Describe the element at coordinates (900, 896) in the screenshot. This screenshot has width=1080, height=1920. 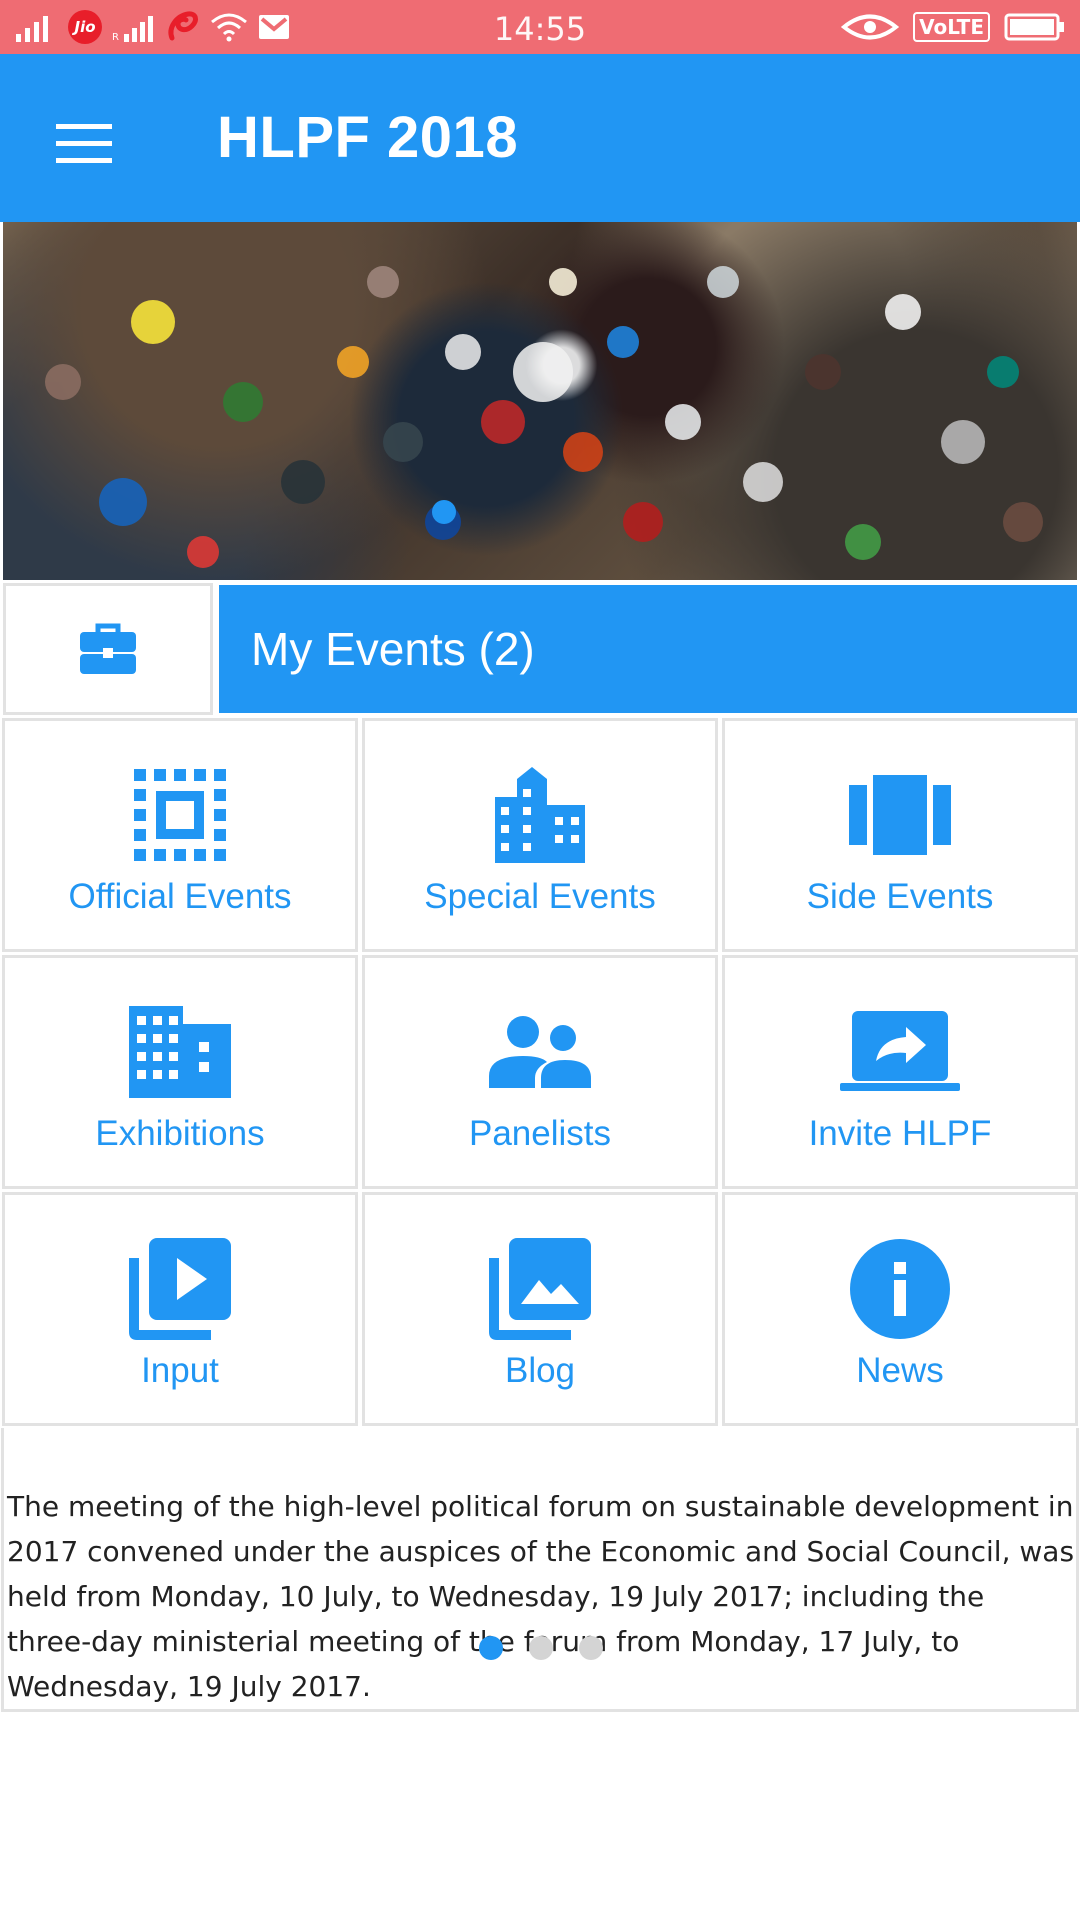
I see `tile-label: Side Events` at that location.